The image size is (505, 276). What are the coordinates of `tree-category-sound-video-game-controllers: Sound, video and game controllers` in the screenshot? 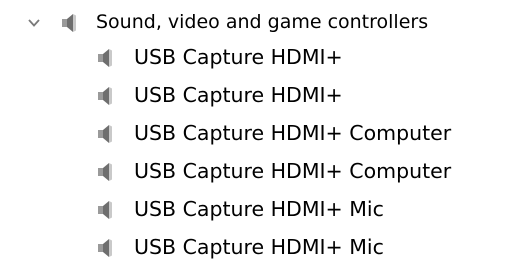 It's located at (252, 23).